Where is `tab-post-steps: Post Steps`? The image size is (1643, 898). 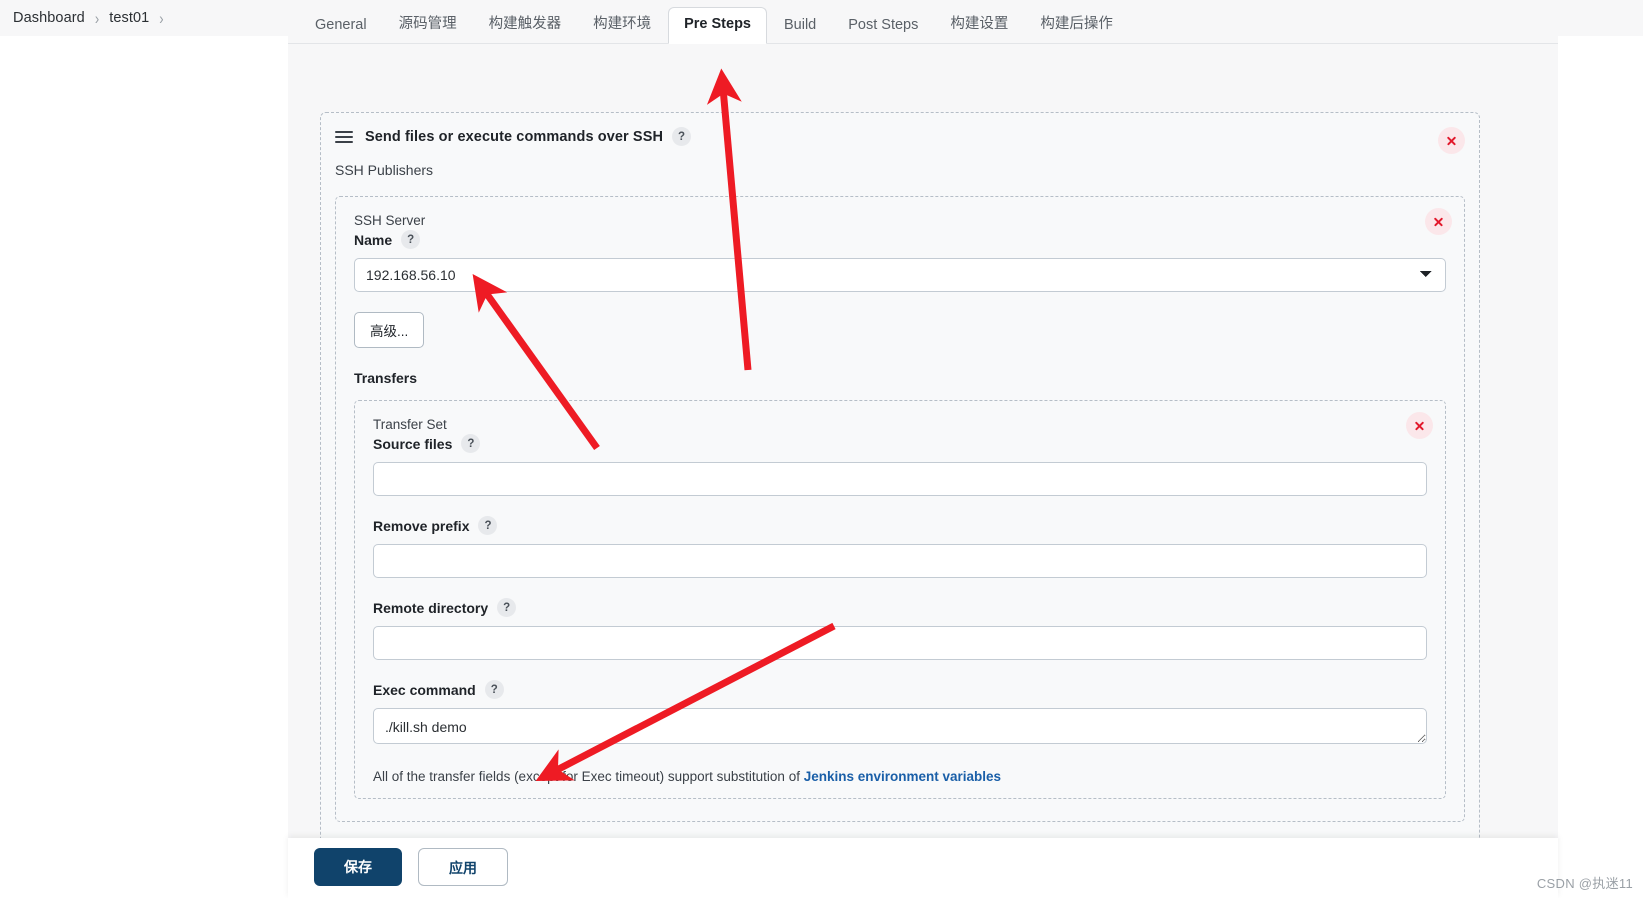
tab-post-steps: Post Steps is located at coordinates (883, 26).